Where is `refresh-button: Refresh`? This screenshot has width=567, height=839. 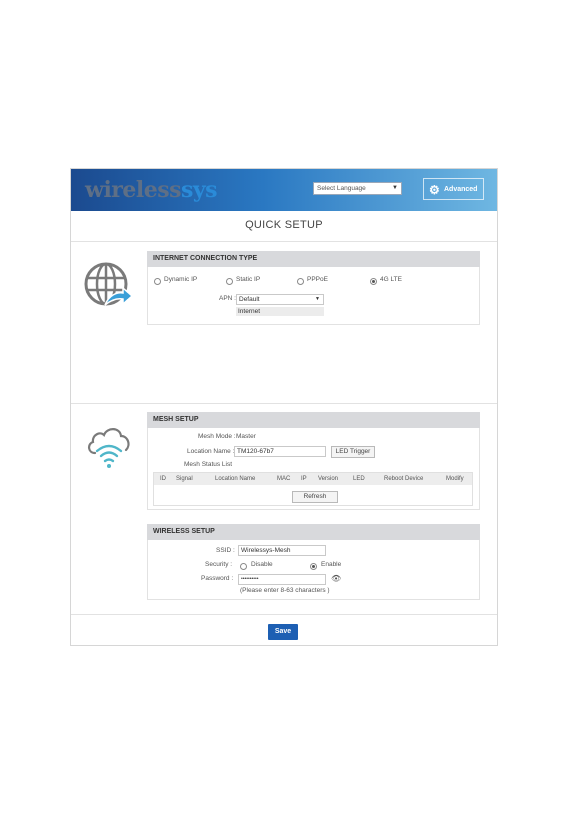 refresh-button: Refresh is located at coordinates (315, 497).